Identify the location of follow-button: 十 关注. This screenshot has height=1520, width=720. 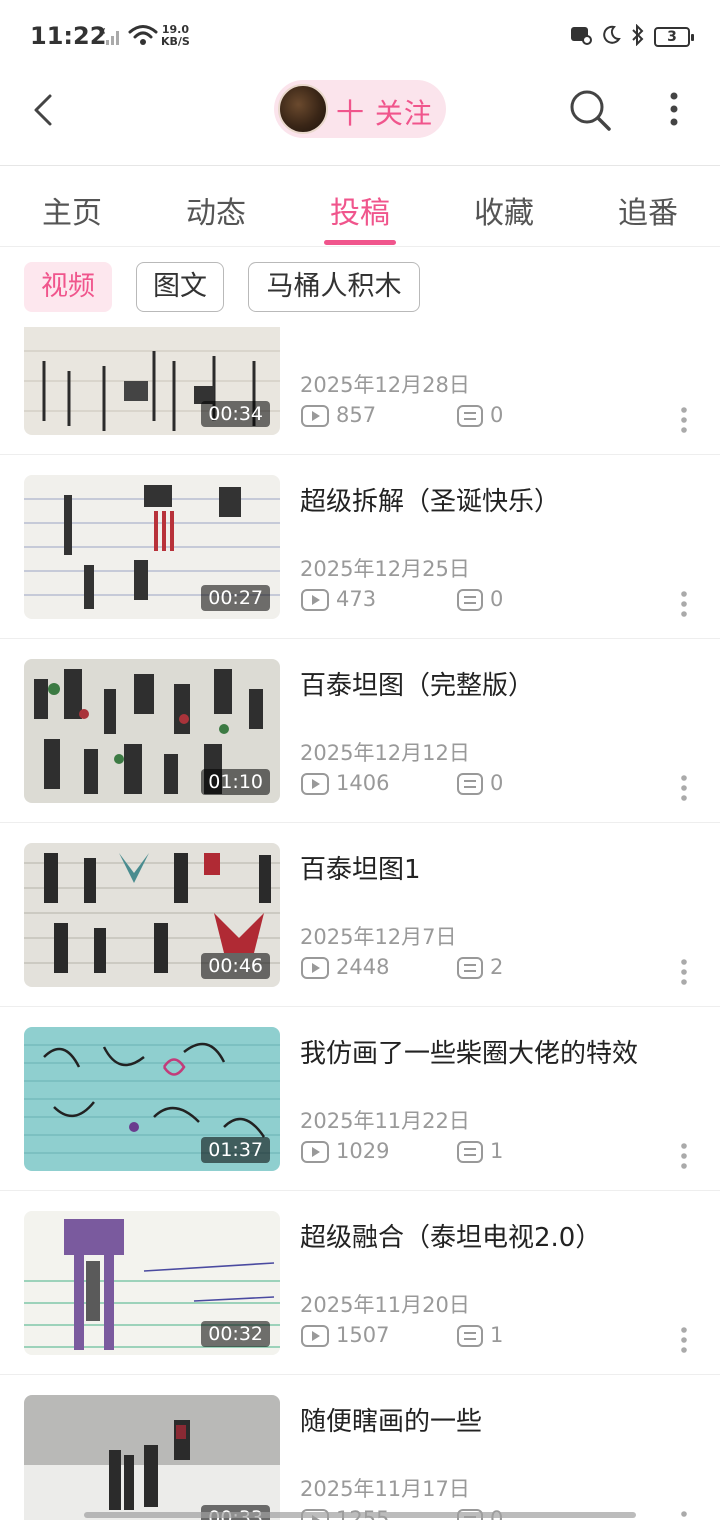
(360, 109).